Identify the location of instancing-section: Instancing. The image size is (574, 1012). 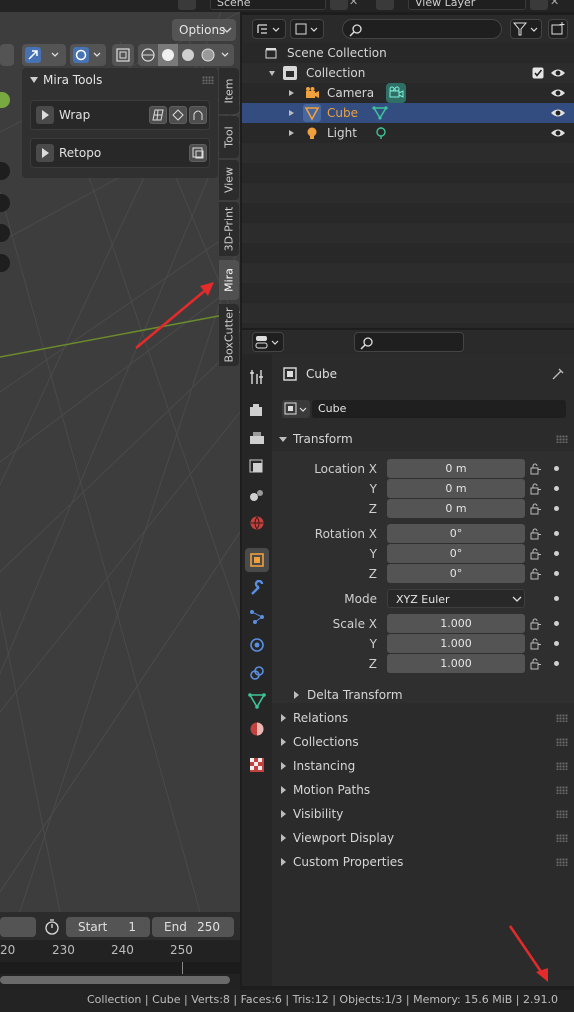
(423, 766).